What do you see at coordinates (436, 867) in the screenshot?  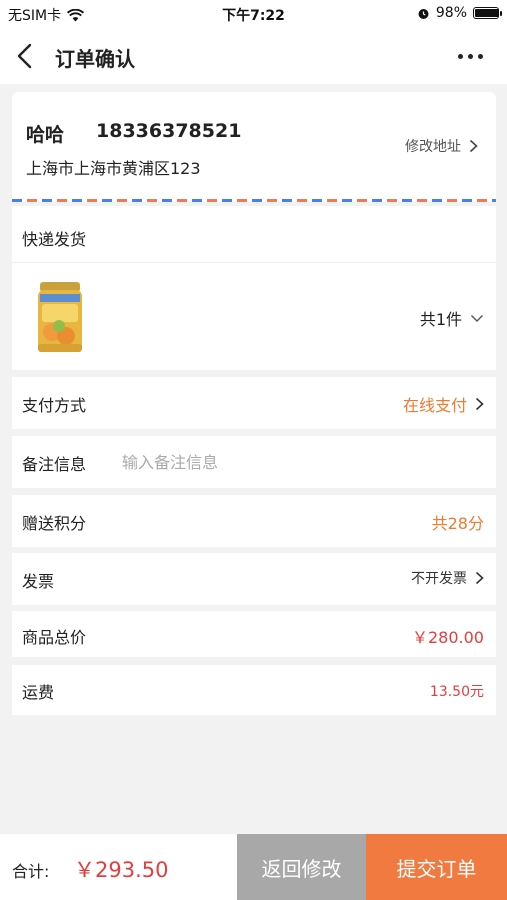 I see `submit-order-button: 提交订单` at bounding box center [436, 867].